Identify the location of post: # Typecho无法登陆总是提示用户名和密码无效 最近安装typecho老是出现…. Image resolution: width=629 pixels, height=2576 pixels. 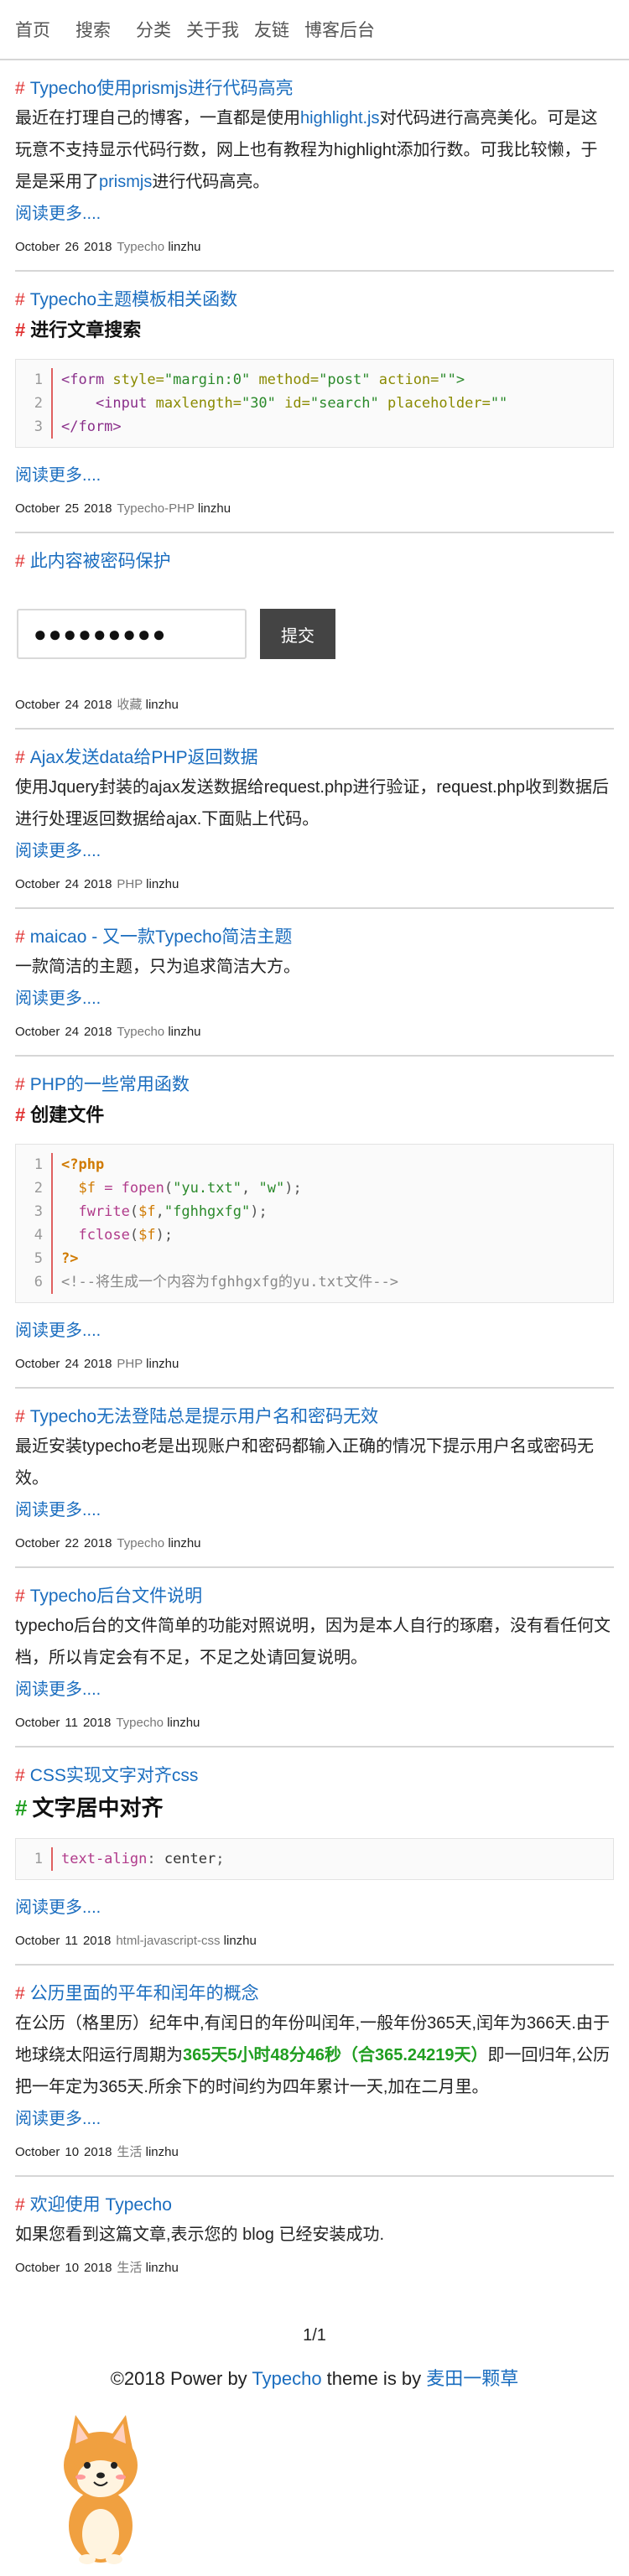
(314, 1478).